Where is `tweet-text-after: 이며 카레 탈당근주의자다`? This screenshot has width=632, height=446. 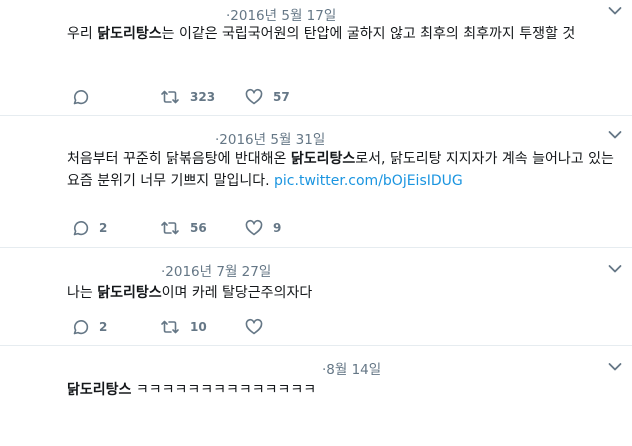
tweet-text-after: 이며 카레 탈당근주의자다 is located at coordinates (237, 293).